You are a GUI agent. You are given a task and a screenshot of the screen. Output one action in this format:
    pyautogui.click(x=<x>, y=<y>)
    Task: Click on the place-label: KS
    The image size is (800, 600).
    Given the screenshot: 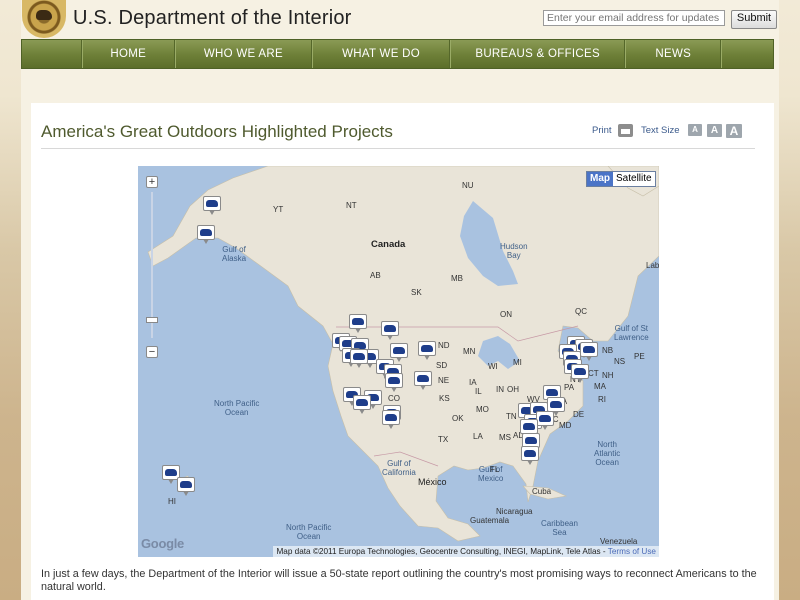 What is the action you would take?
    pyautogui.click(x=444, y=398)
    